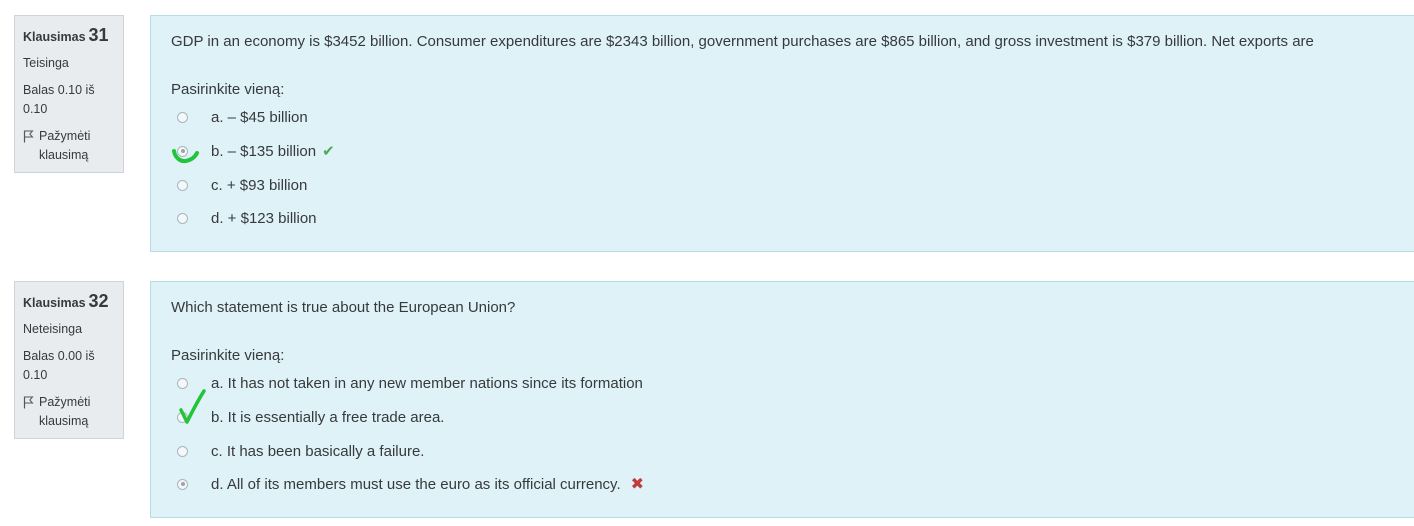  Describe the element at coordinates (318, 451) in the screenshot. I see `answer-label: c. It has been basically a failure.` at that location.